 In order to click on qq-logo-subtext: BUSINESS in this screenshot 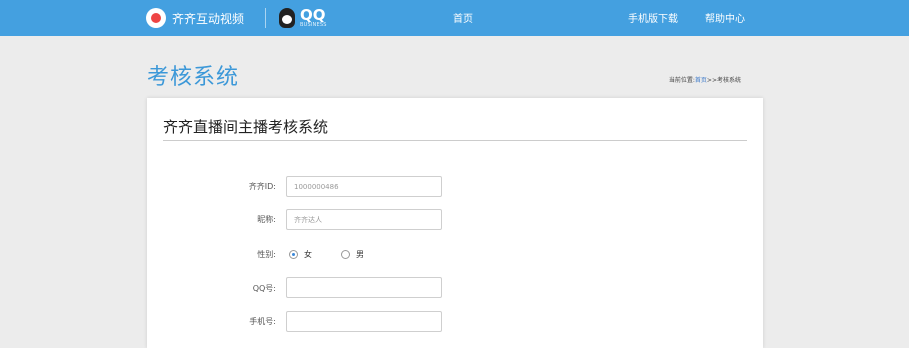, I will do `click(313, 25)`.